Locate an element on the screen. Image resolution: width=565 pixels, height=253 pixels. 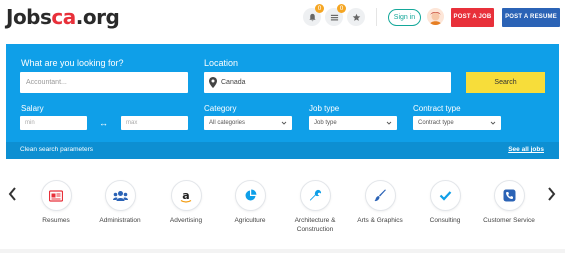
contract-type-label: Contract type is located at coordinates (437, 108).